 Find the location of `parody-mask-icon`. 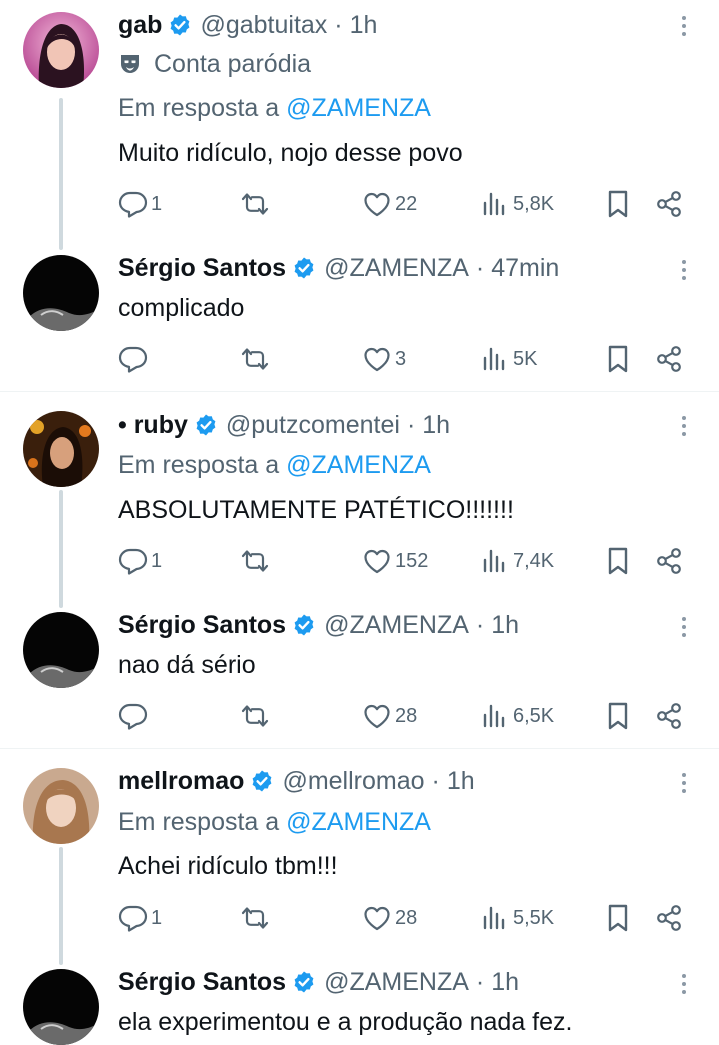

parody-mask-icon is located at coordinates (130, 64).